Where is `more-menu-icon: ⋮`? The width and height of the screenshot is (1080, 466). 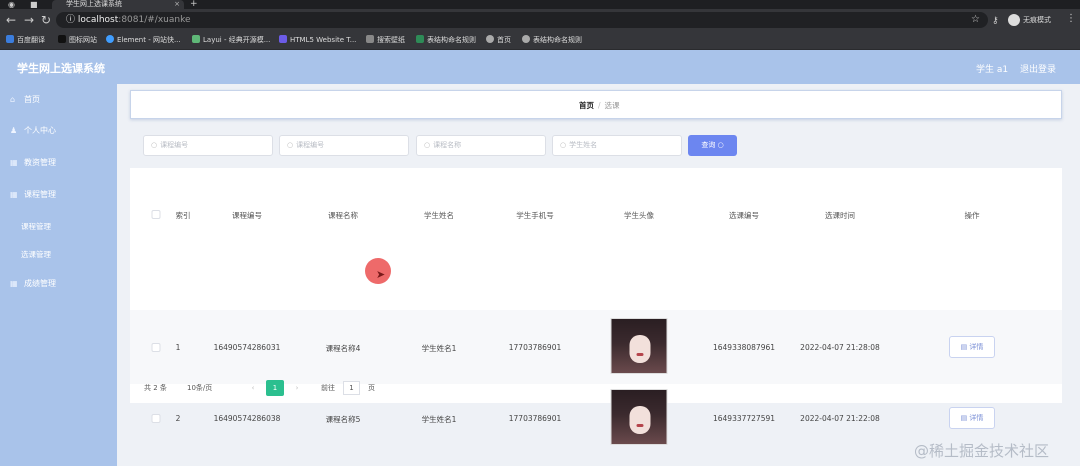
more-menu-icon: ⋮ is located at coordinates (1071, 18).